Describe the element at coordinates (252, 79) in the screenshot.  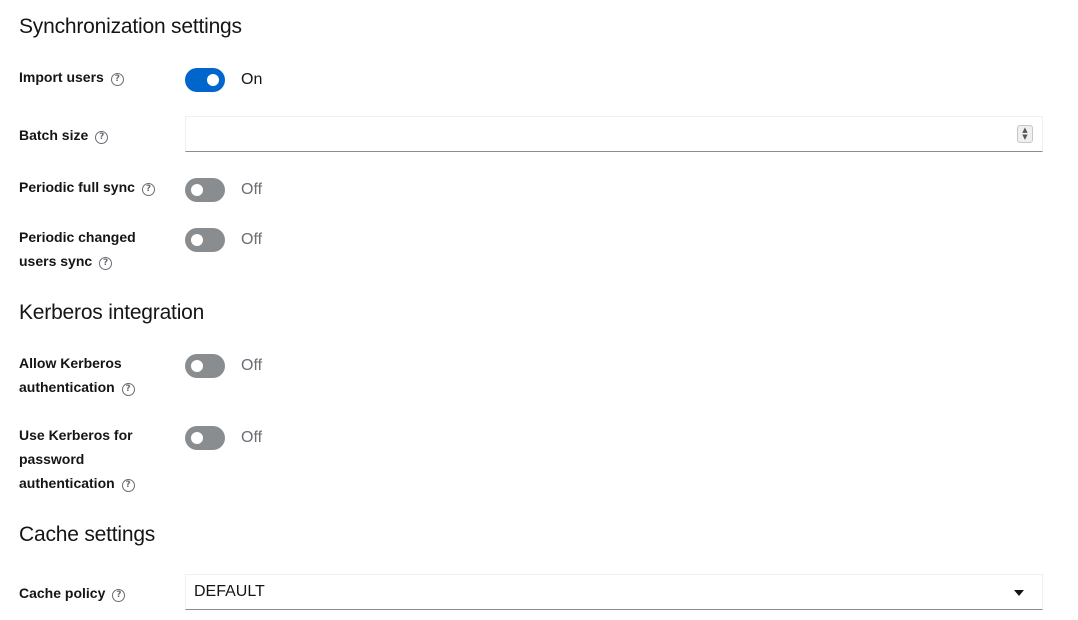
I see `import-users-state: On` at that location.